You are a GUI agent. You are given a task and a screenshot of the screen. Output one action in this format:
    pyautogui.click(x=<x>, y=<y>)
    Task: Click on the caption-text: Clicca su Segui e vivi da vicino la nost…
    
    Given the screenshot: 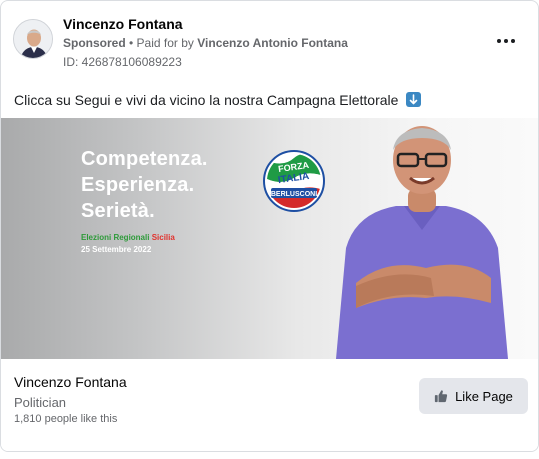 What is the action you would take?
    pyautogui.click(x=206, y=100)
    